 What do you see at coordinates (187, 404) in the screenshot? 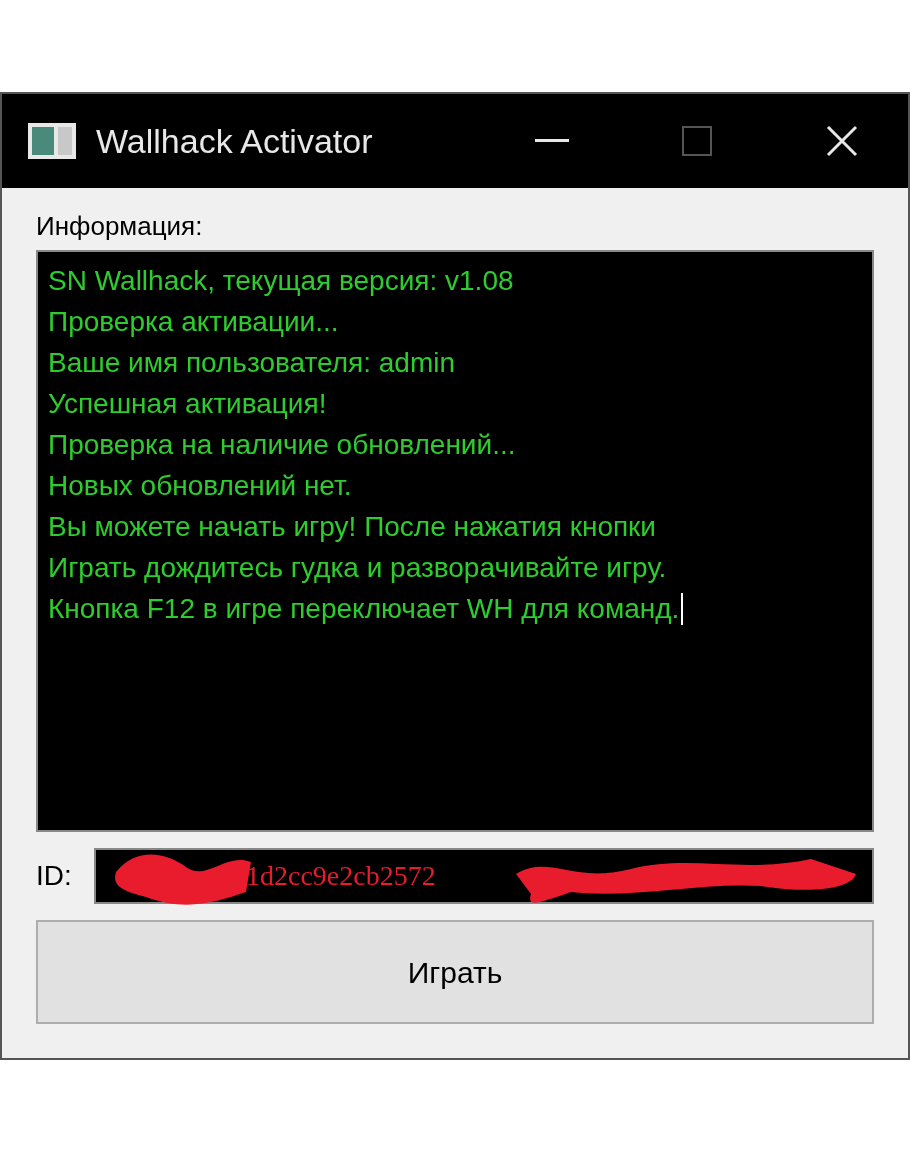
I see `console-line: Успешная активация!` at bounding box center [187, 404].